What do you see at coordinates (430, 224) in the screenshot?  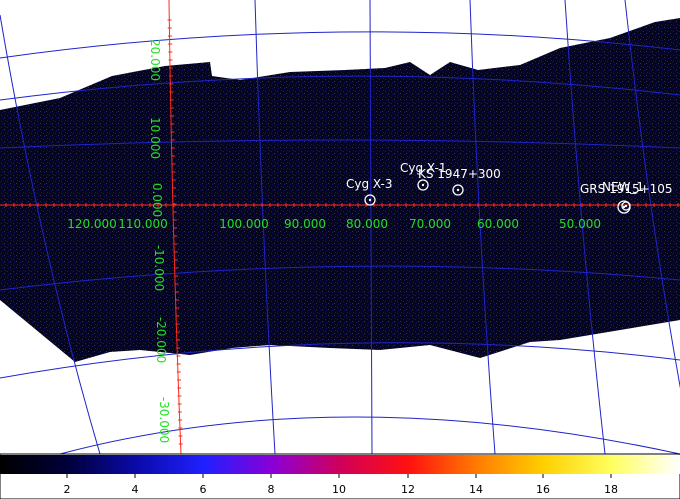 I see `longitude-label: 70.000` at bounding box center [430, 224].